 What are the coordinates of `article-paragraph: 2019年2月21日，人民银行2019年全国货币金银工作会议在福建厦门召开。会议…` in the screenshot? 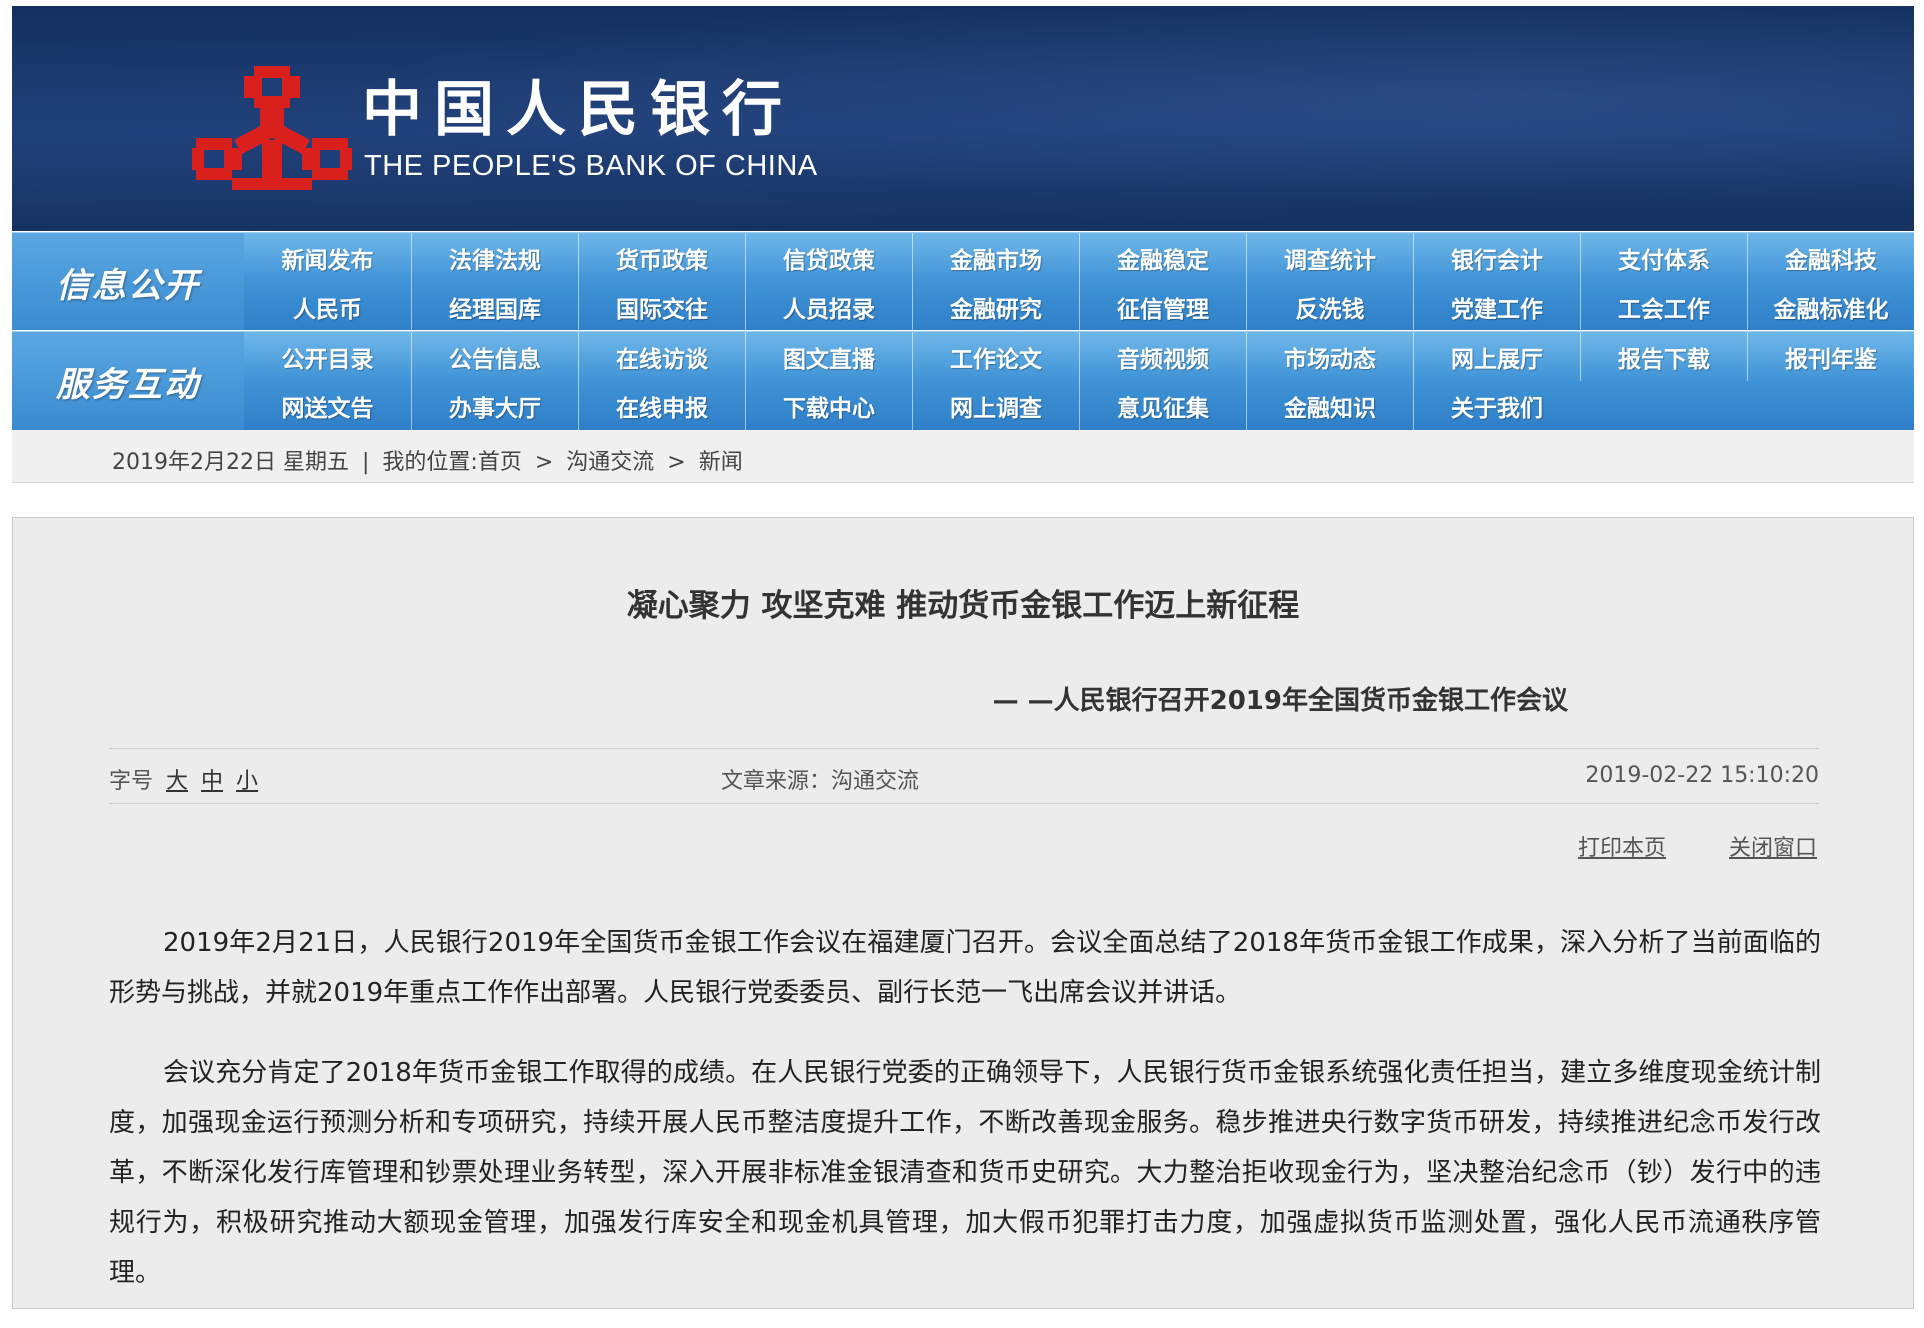 It's located at (965, 968).